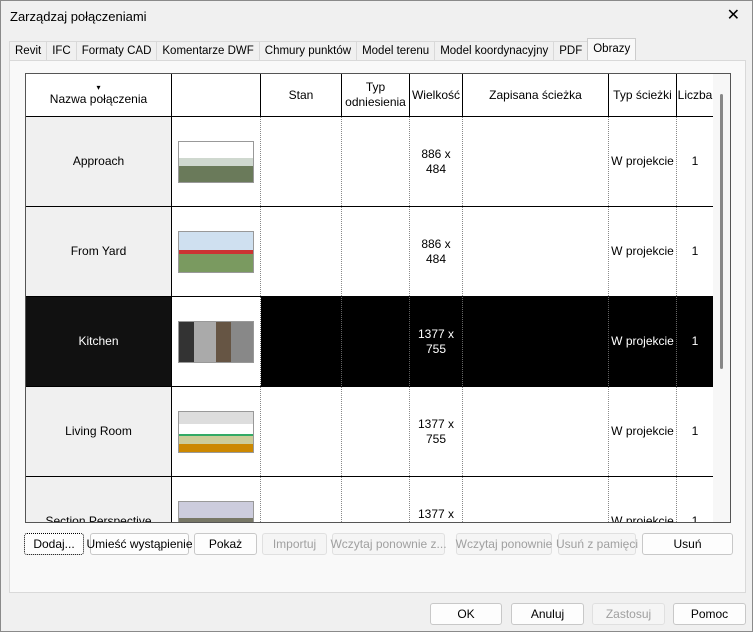 The height and width of the screenshot is (632, 753). Describe the element at coordinates (225, 544) in the screenshot. I see `show-button: Pokaż` at that location.